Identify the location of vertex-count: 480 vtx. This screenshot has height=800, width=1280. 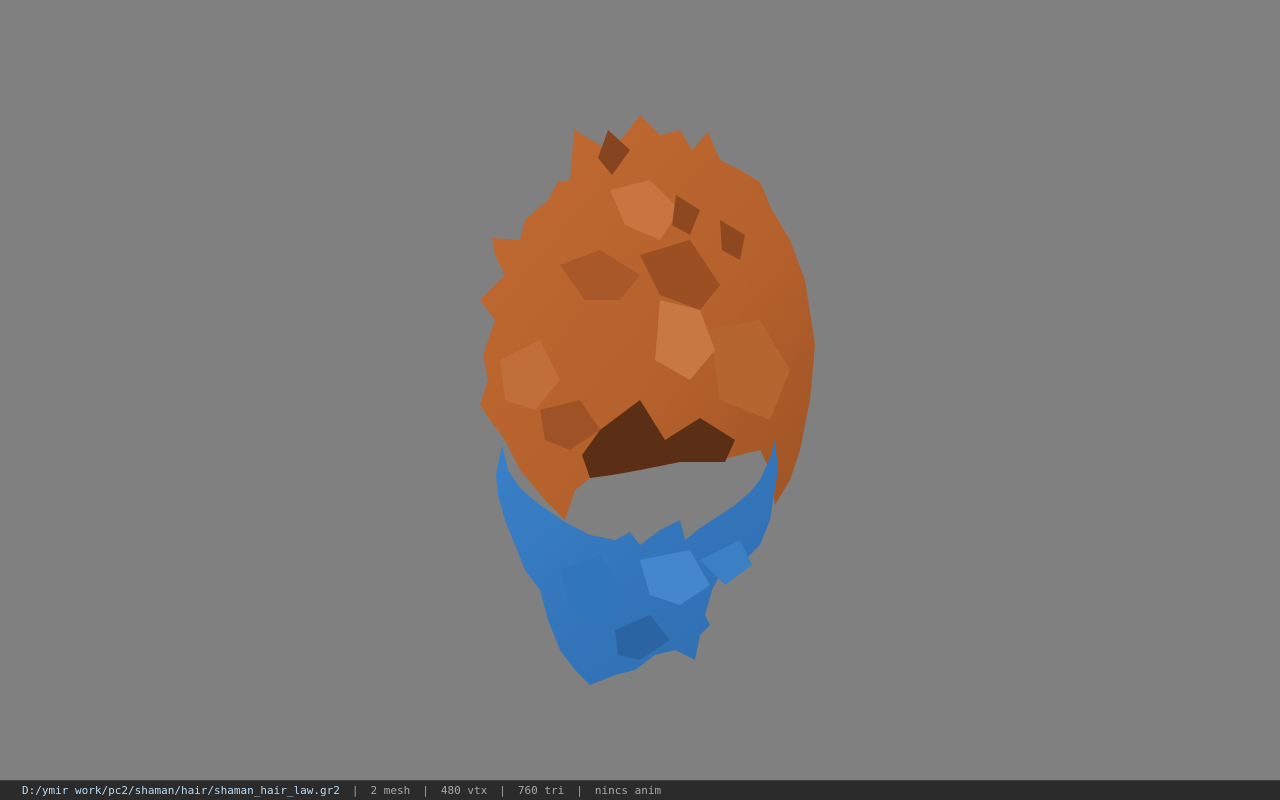
(464, 790).